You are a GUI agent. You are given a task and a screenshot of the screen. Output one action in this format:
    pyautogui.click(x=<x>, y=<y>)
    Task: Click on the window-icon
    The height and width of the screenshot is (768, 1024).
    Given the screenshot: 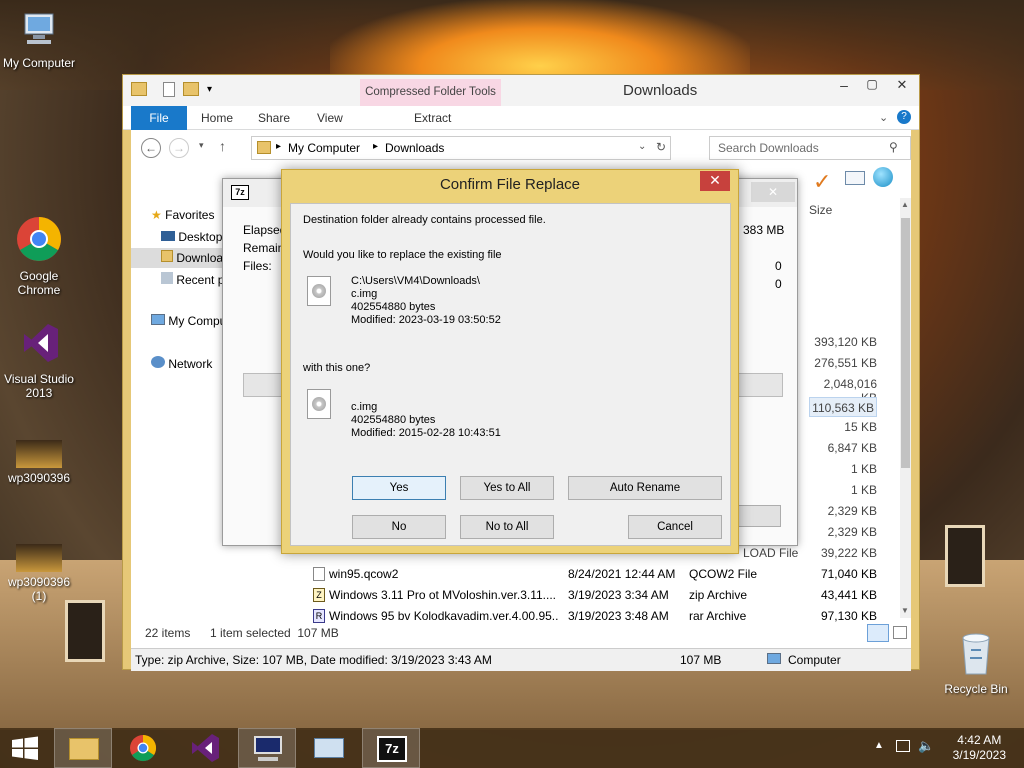 What is the action you would take?
    pyautogui.click(x=855, y=178)
    